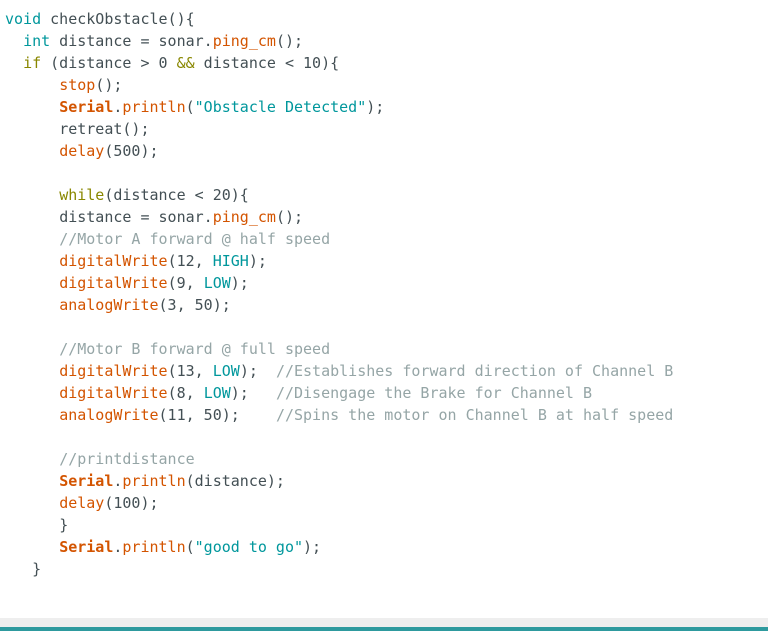 The image size is (768, 631). Describe the element at coordinates (230, 261) in the screenshot. I see `code-token: HIGH` at that location.